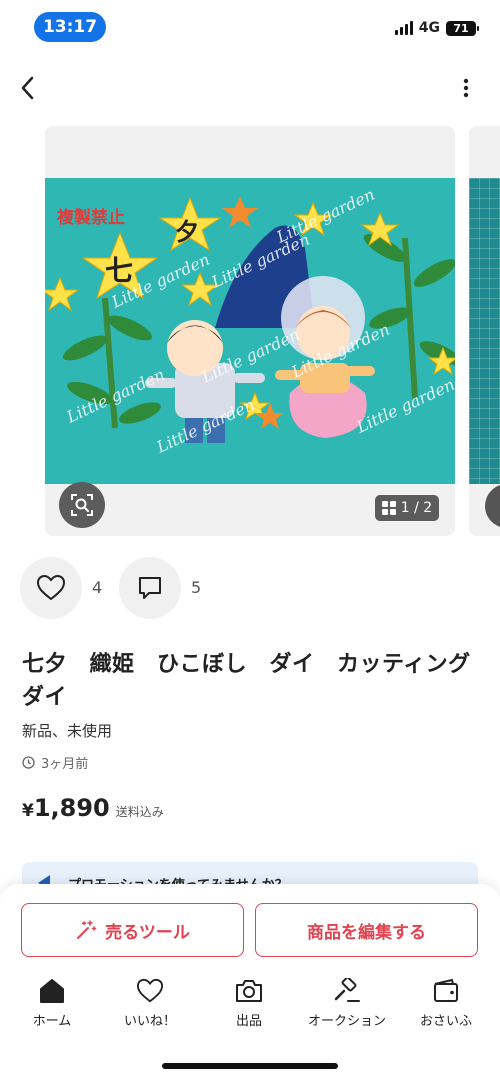 This screenshot has height=1080, width=500. I want to click on chevron-left-icon, so click(27, 88).